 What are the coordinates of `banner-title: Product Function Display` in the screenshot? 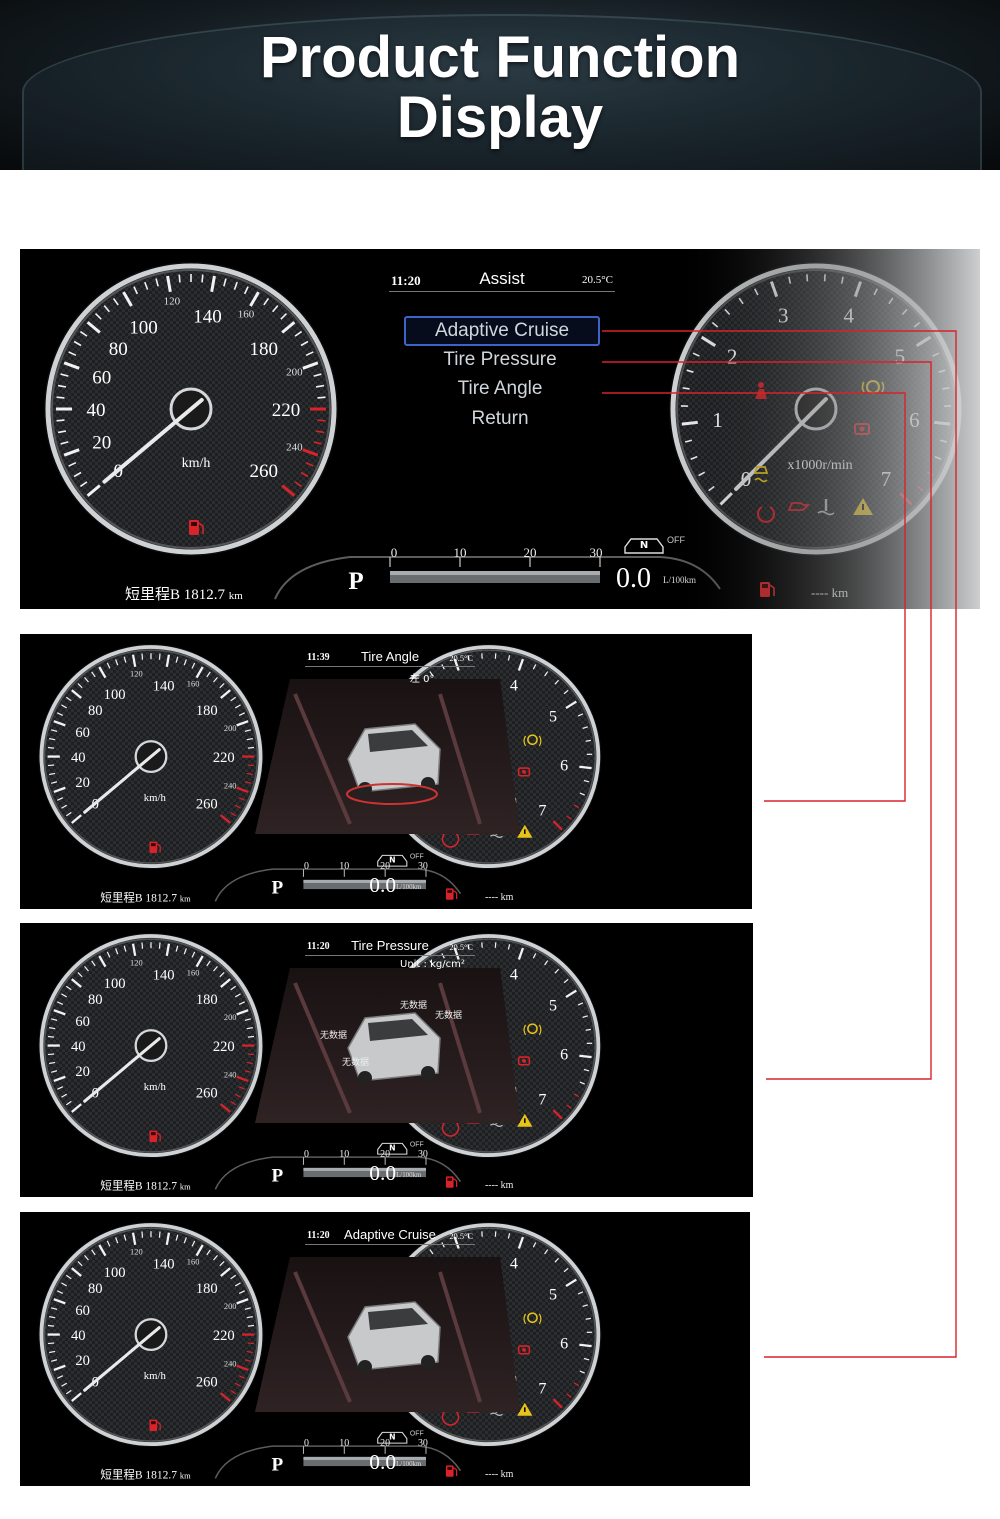 It's located at (500, 88).